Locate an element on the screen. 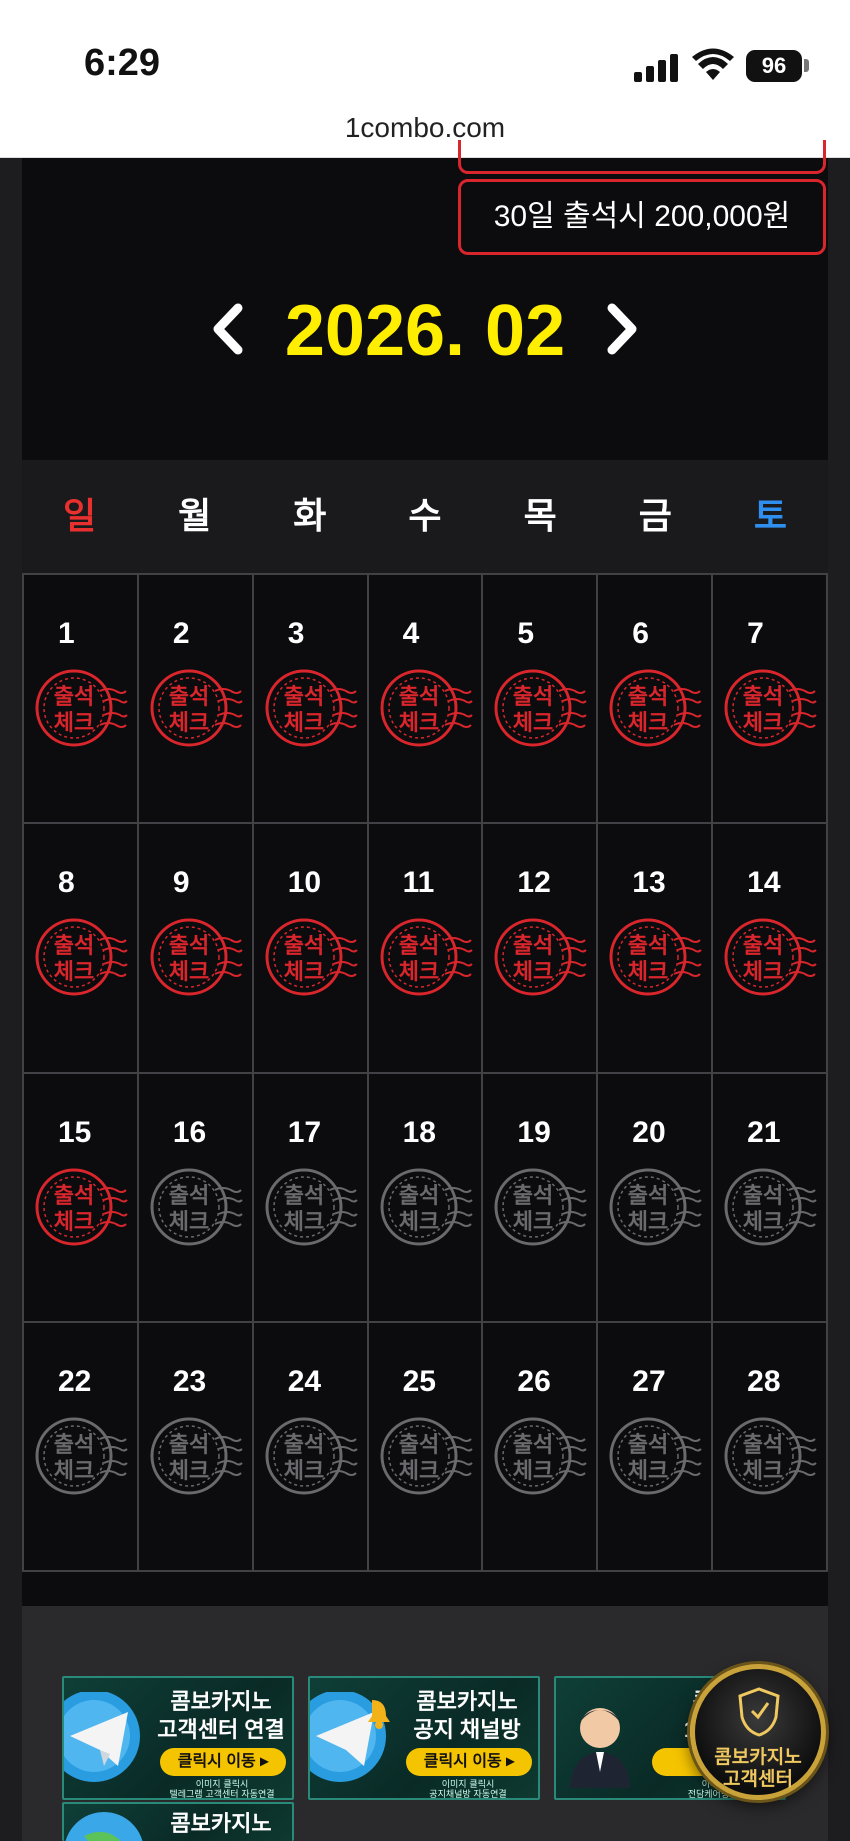 Image resolution: width=850 pixels, height=1841 pixels. banner-fourth: 콤보카지노 is located at coordinates (178, 1821).